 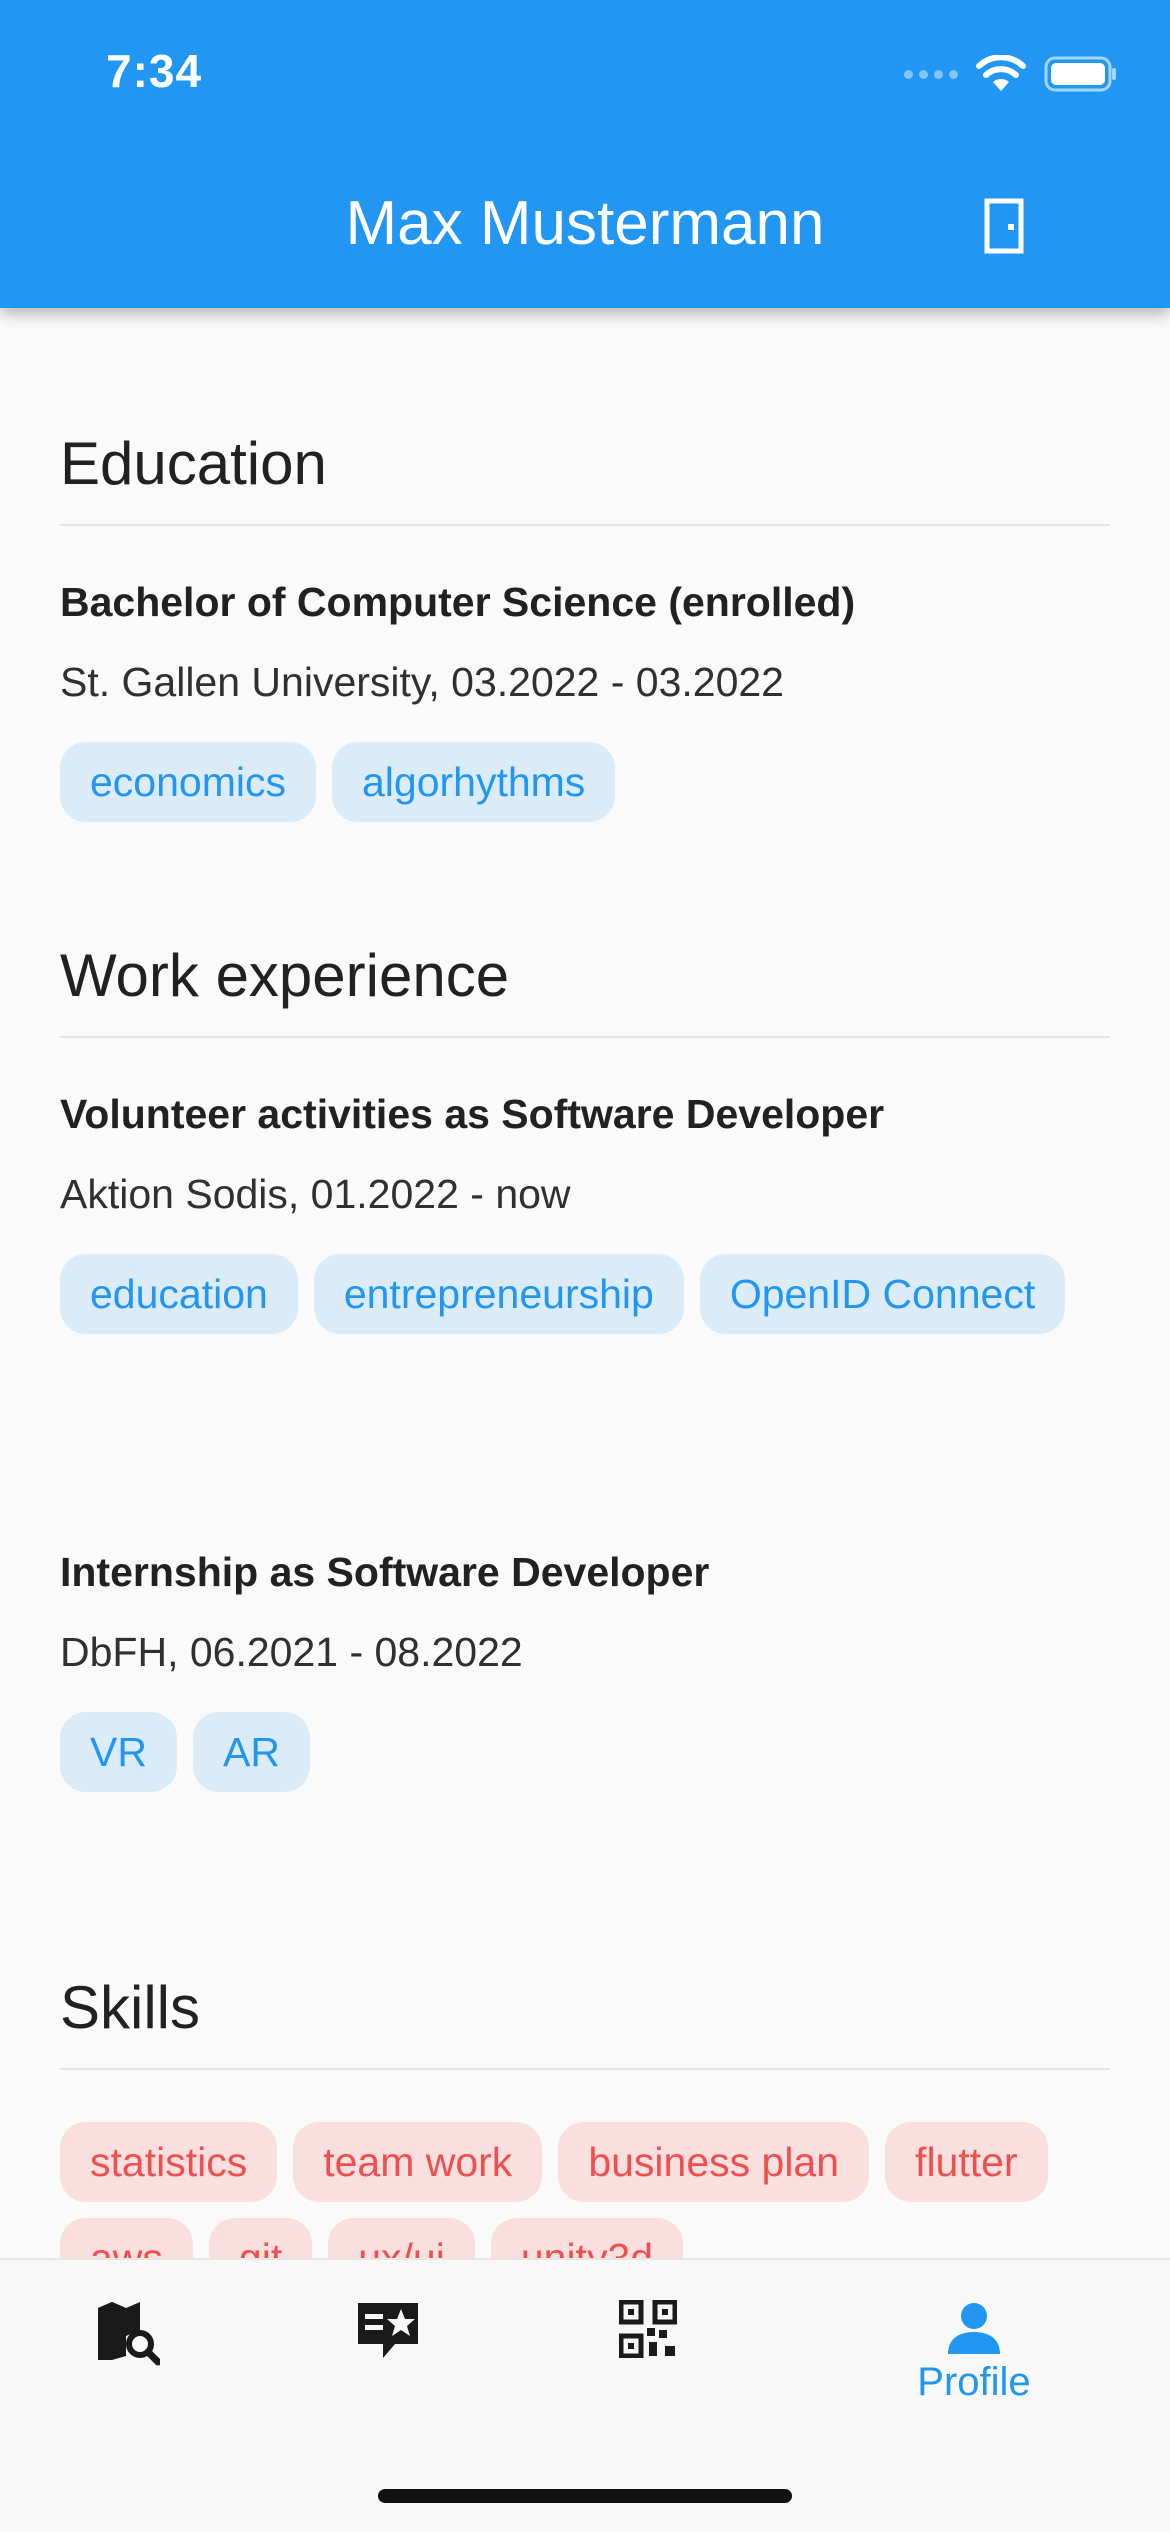 I want to click on section-title-skills: Skills, so click(x=130, y=2007).